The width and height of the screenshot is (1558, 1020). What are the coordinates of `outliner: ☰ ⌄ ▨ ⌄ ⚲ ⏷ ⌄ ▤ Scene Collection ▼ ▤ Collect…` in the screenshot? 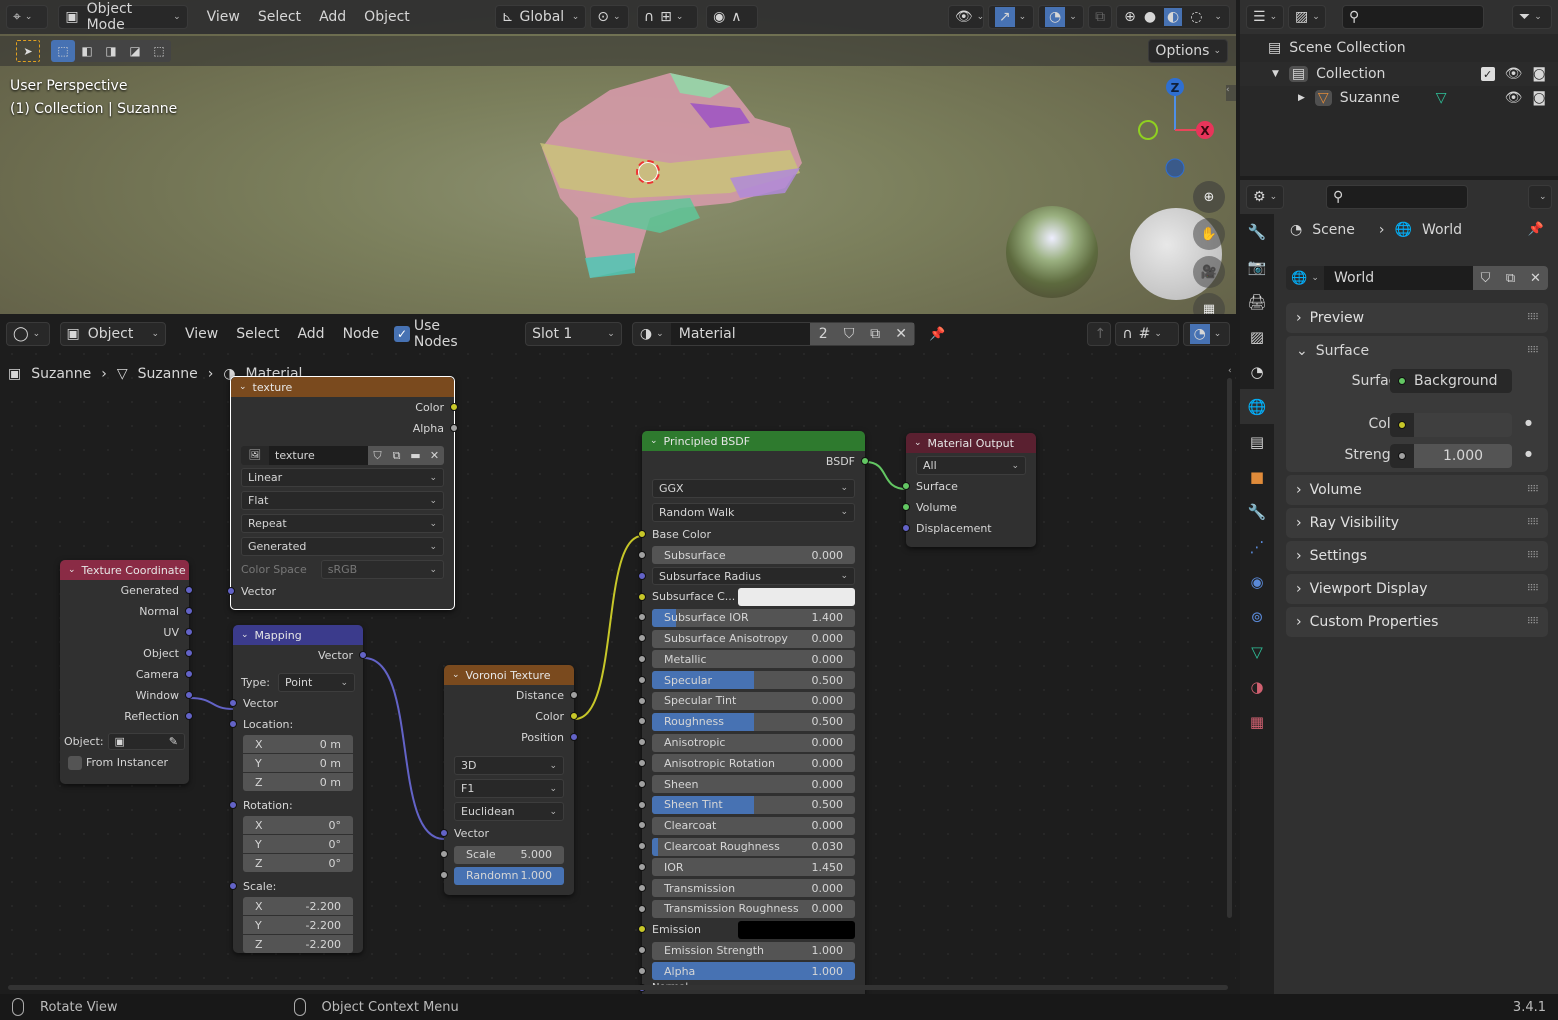 It's located at (1399, 88).